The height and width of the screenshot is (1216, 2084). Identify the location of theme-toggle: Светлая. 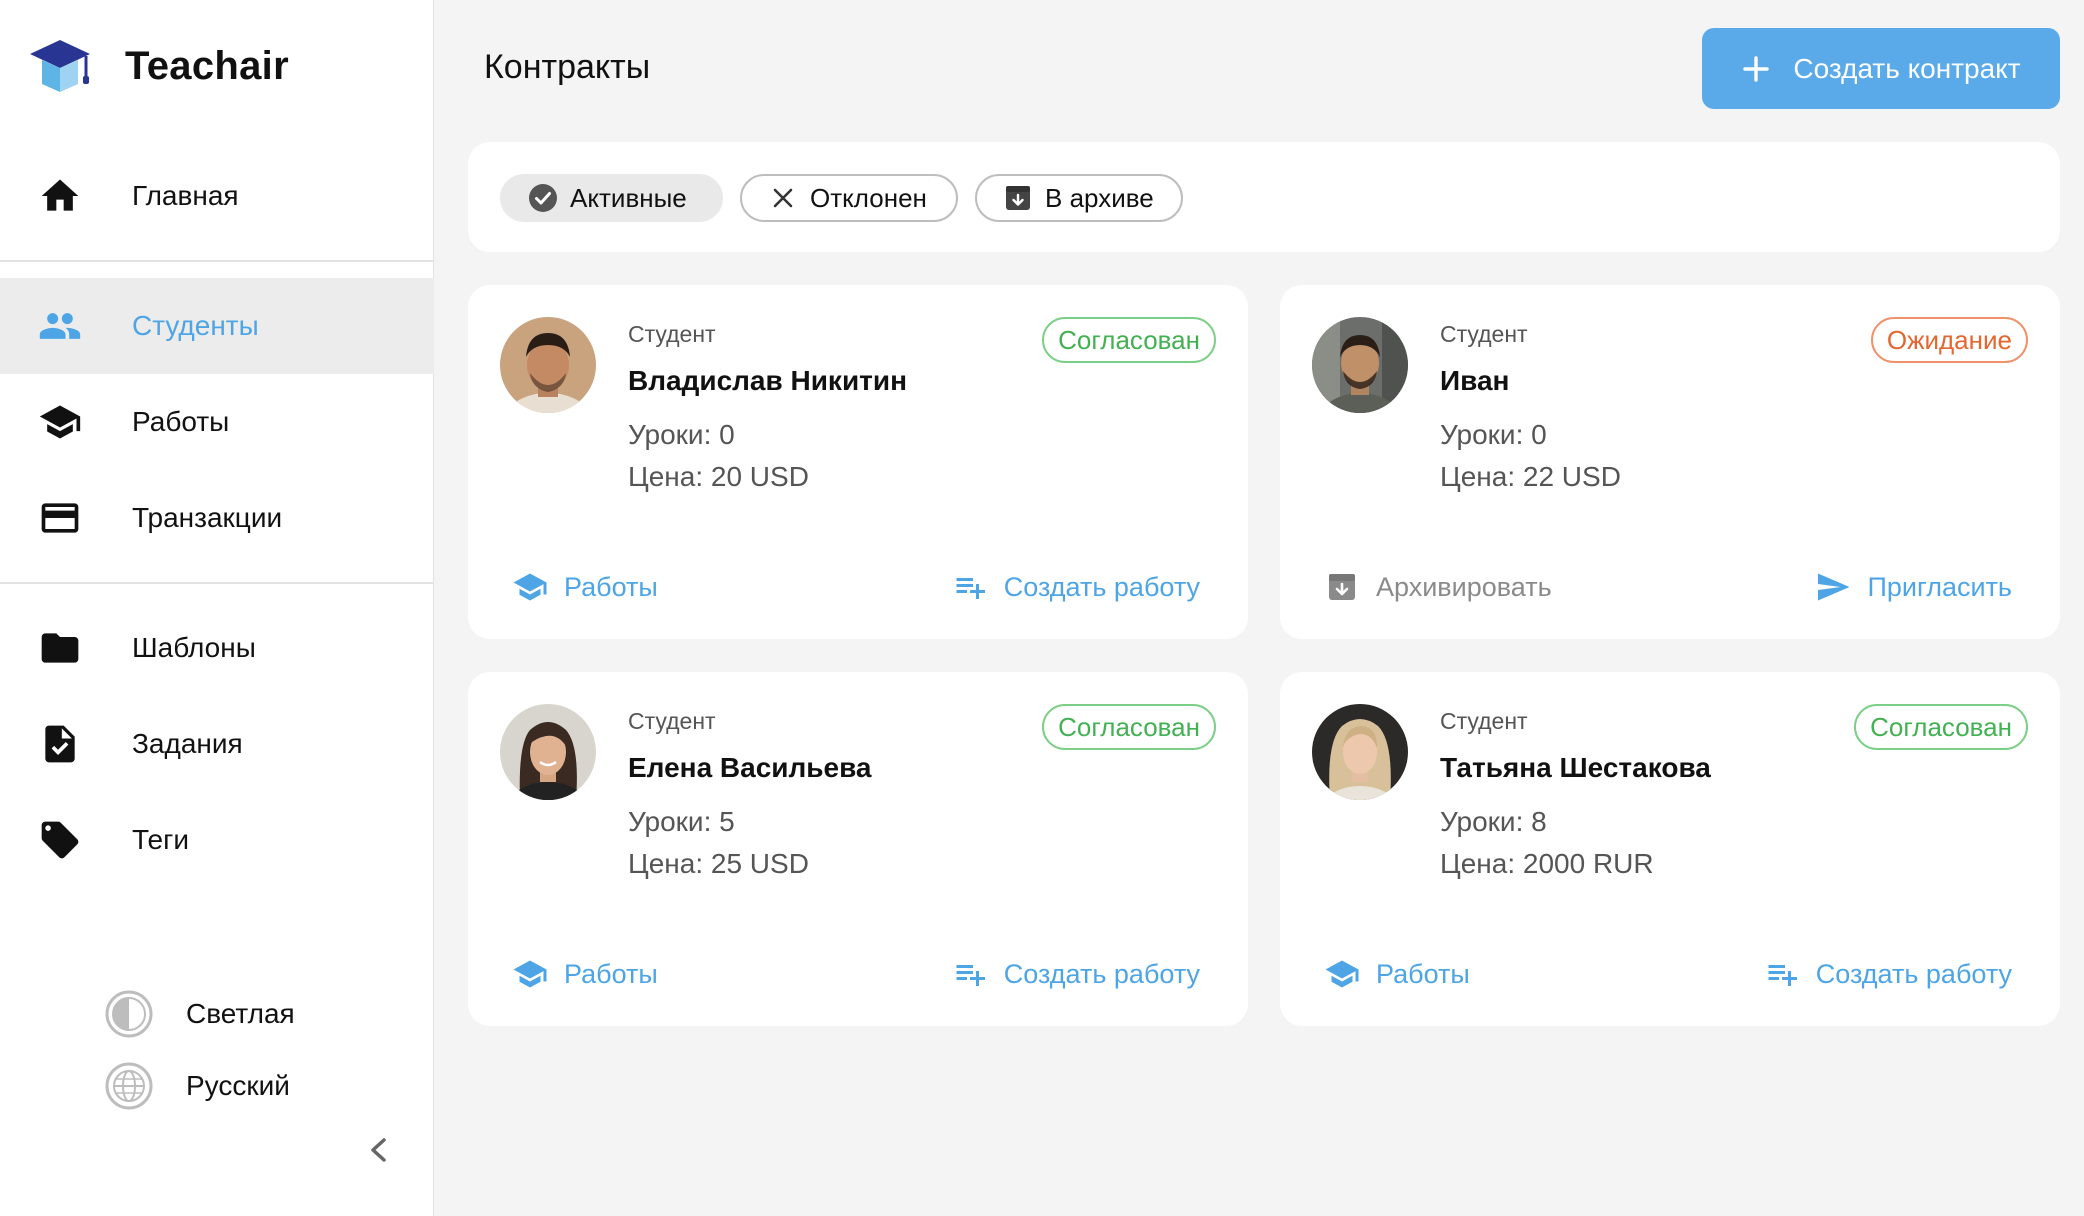
(199, 1014).